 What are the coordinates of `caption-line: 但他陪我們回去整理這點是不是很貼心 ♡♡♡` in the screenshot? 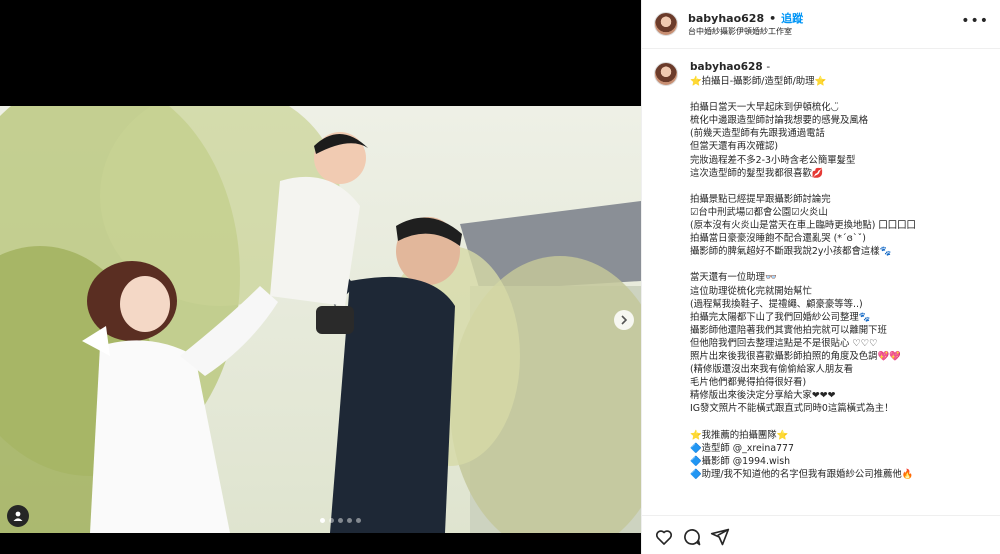 It's located at (784, 343).